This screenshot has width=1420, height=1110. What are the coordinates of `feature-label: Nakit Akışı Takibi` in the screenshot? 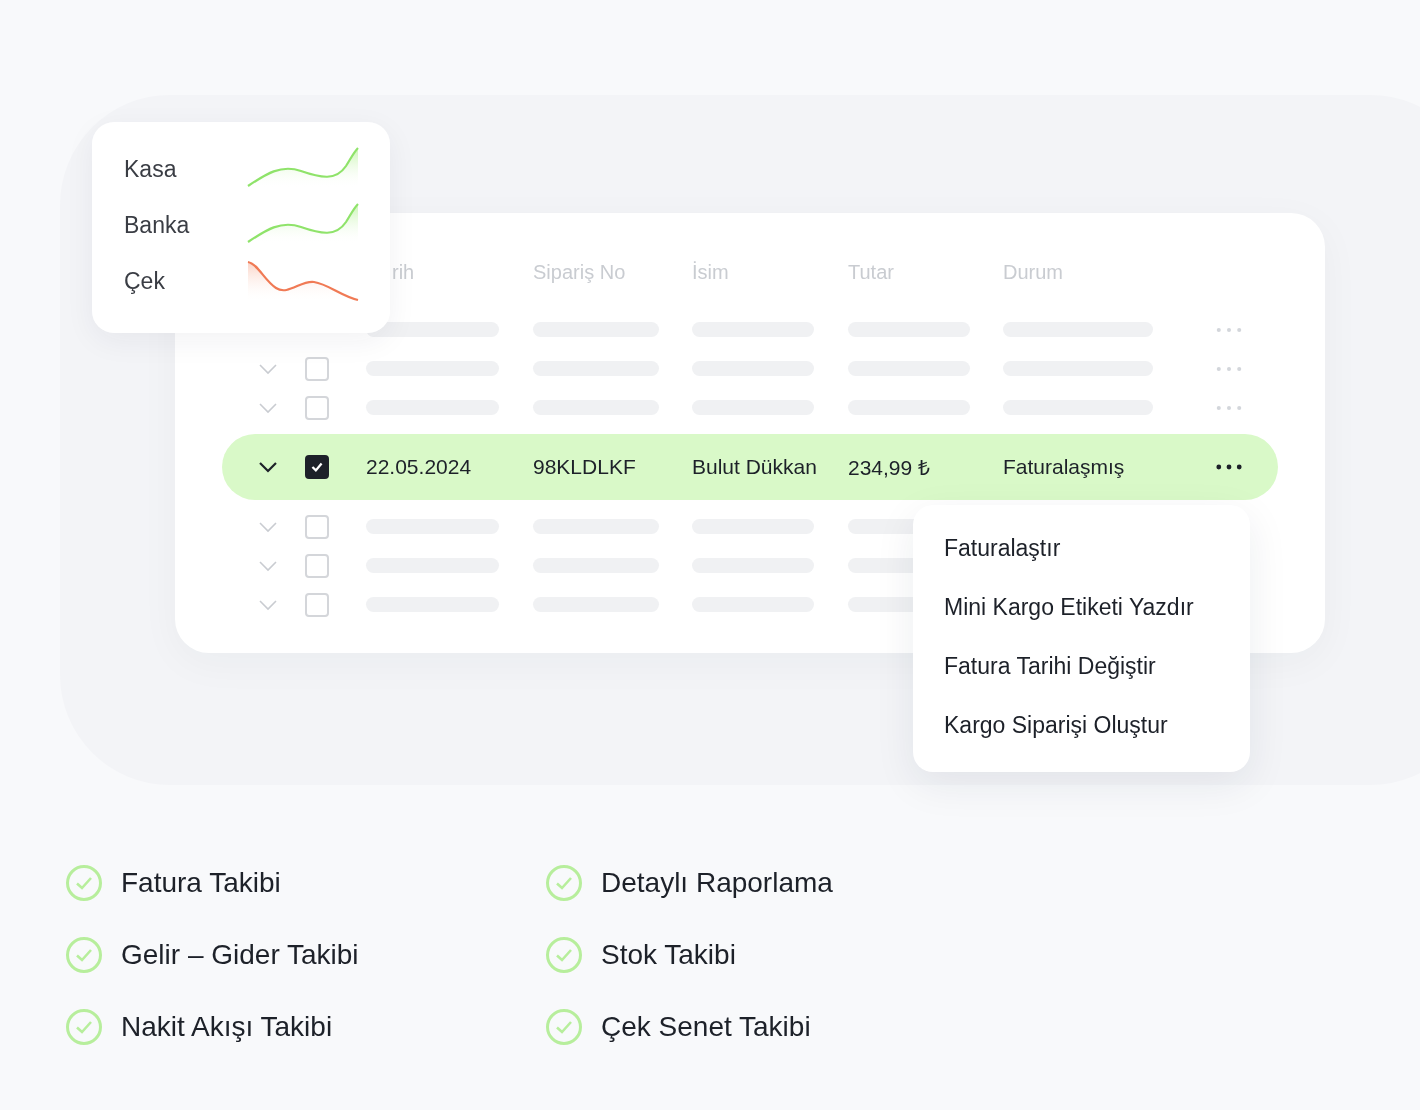 It's located at (227, 1027).